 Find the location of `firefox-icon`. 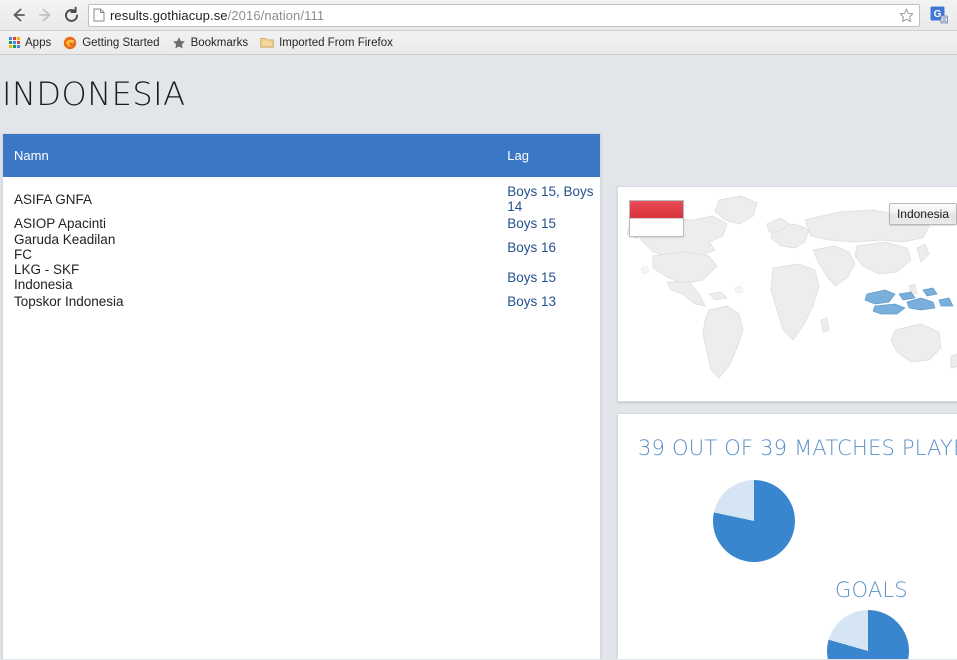

firefox-icon is located at coordinates (70, 43).